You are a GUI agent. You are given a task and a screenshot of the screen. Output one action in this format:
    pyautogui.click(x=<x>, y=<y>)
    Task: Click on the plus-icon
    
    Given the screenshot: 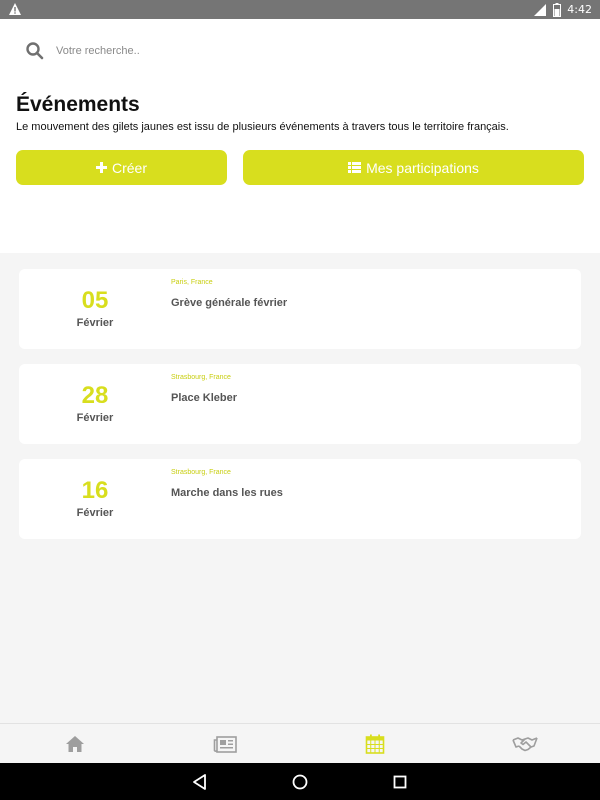 What is the action you would take?
    pyautogui.click(x=101, y=167)
    